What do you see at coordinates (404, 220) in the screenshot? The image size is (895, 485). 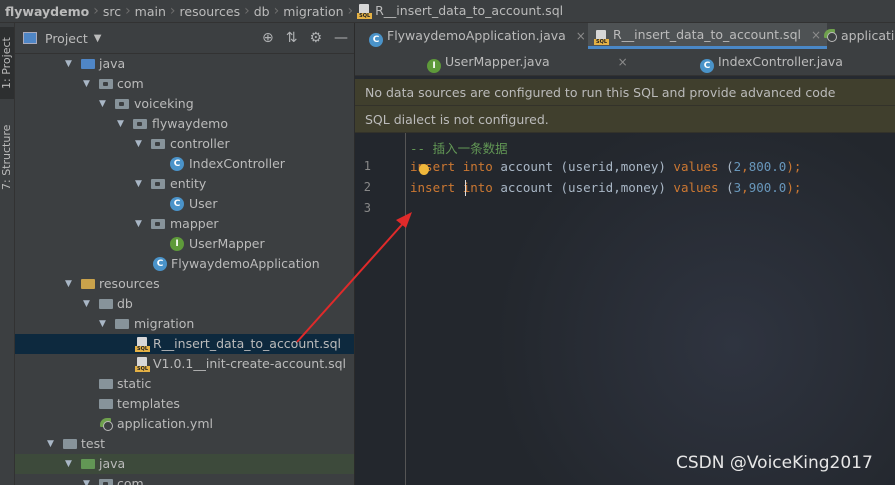 I see `annotation-arrow-head` at bounding box center [404, 220].